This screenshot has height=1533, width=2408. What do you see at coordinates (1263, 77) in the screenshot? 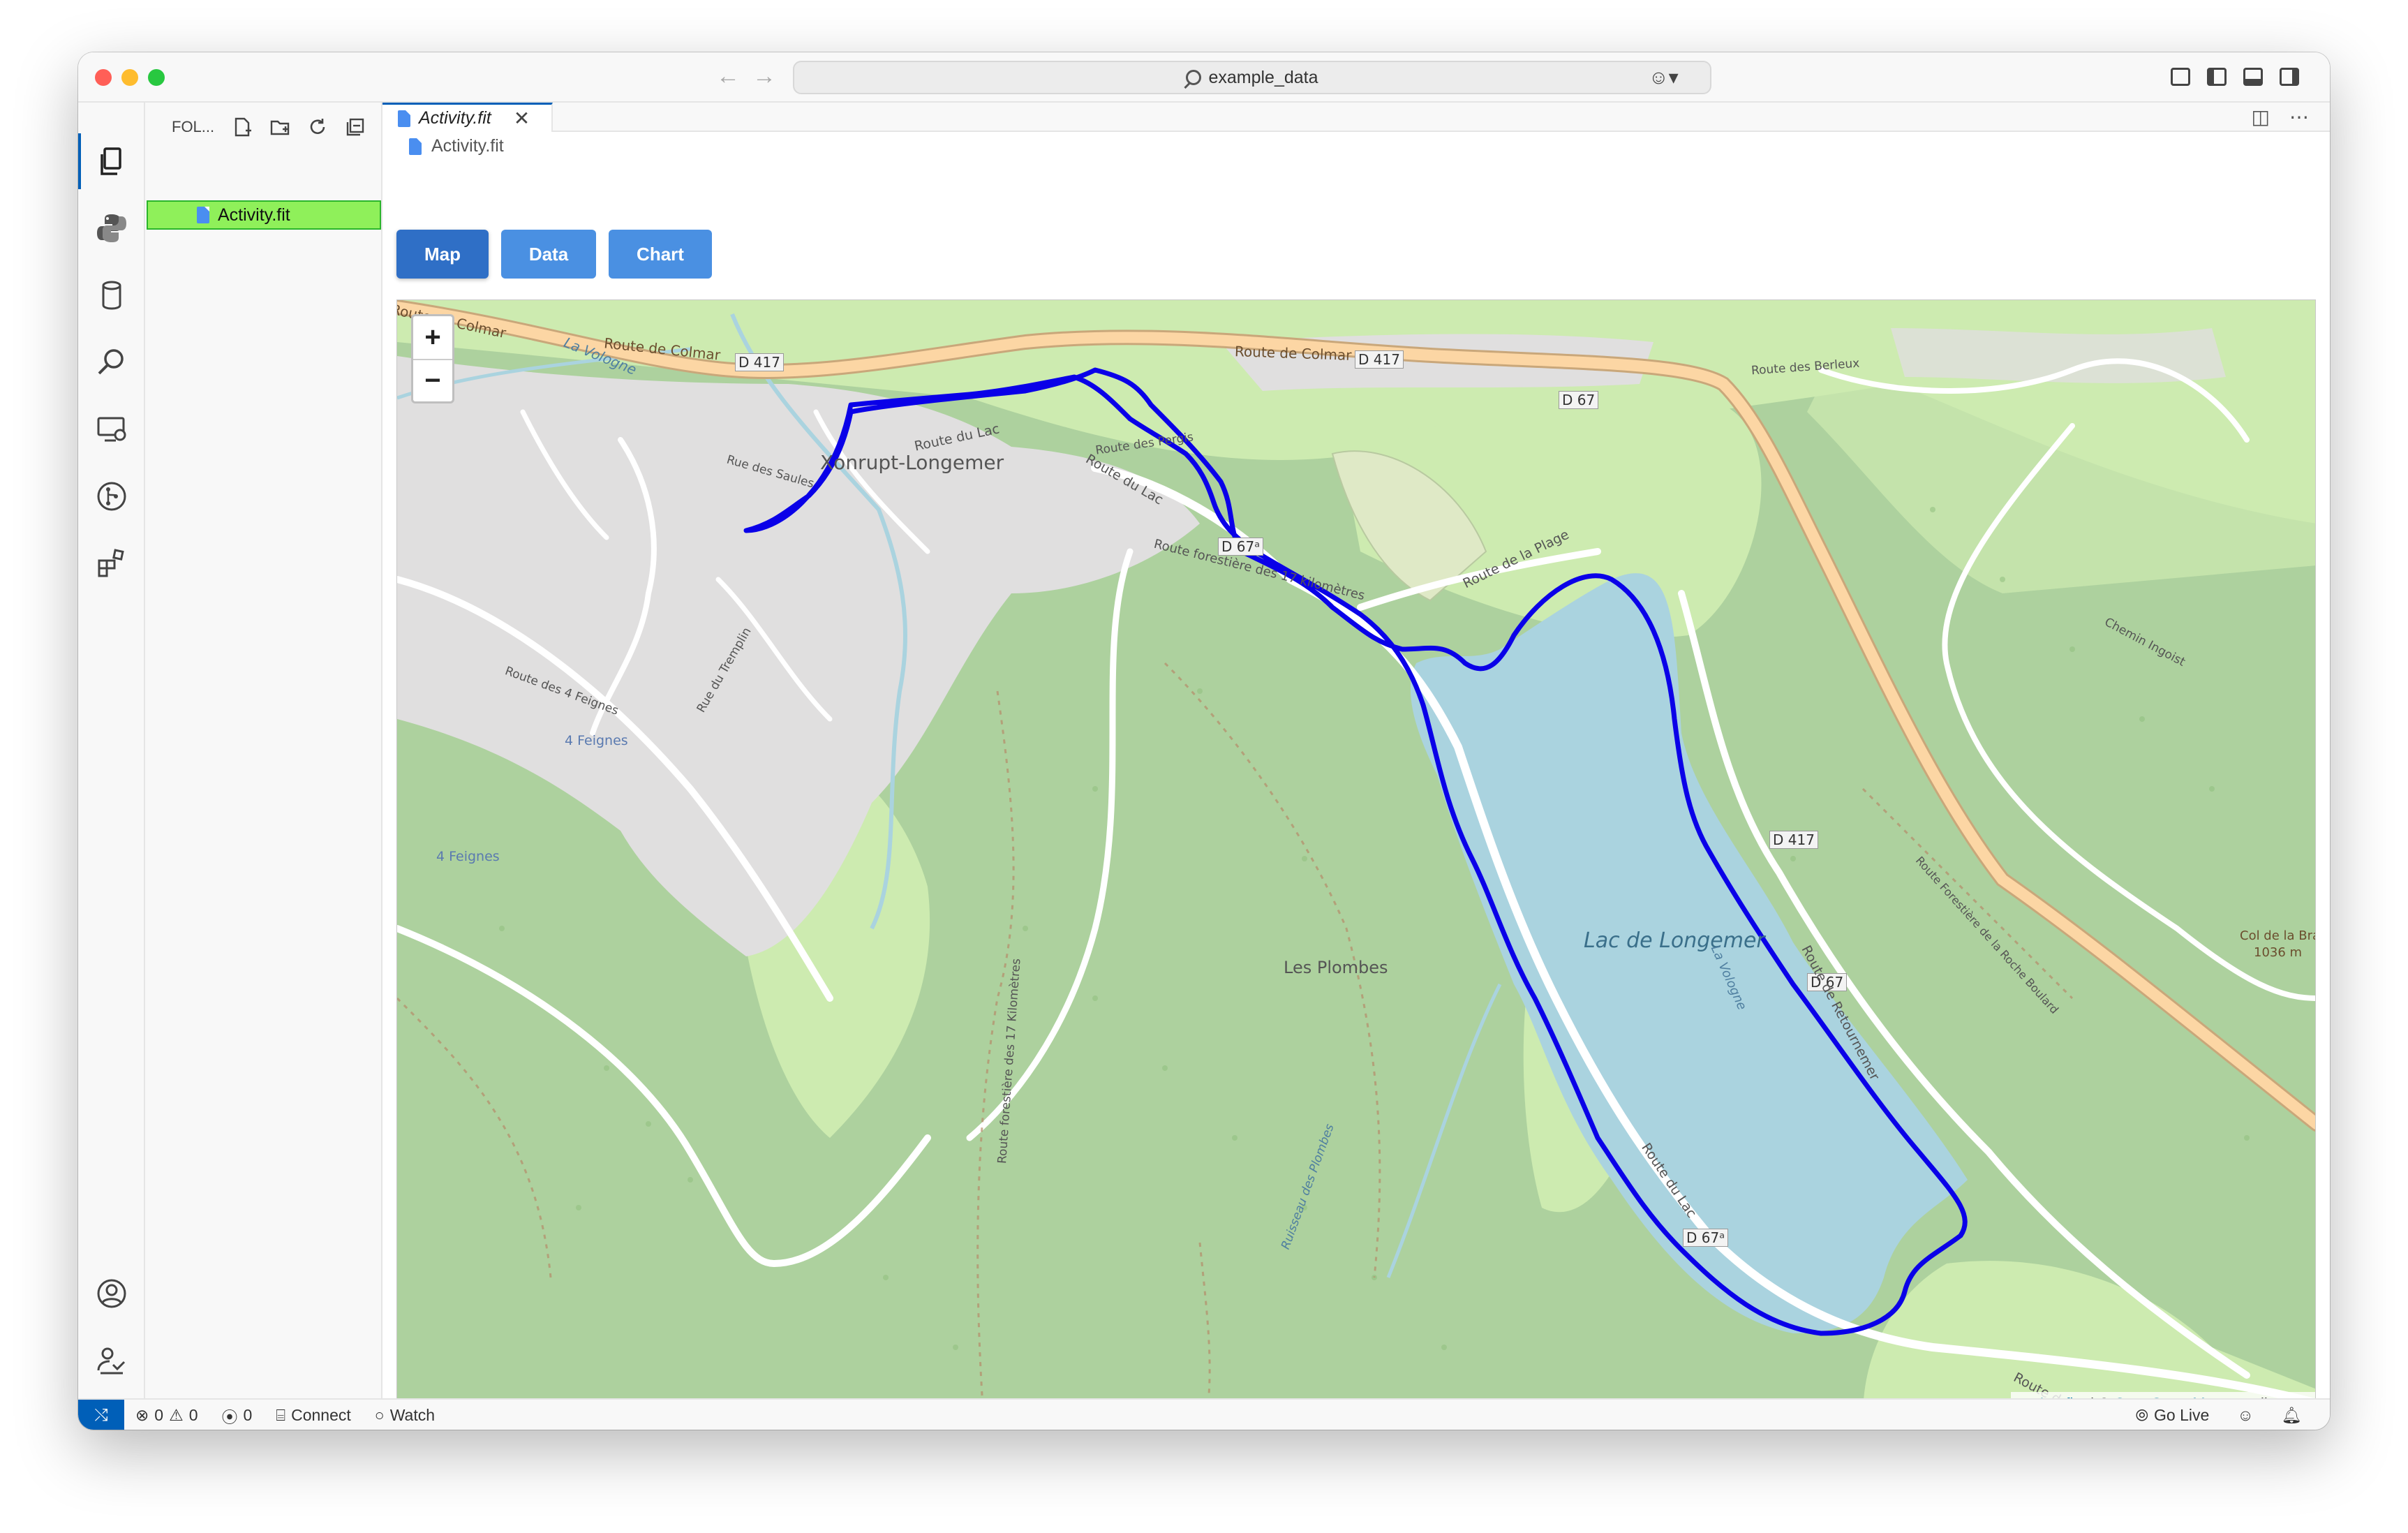
I see `window-title: example_data` at bounding box center [1263, 77].